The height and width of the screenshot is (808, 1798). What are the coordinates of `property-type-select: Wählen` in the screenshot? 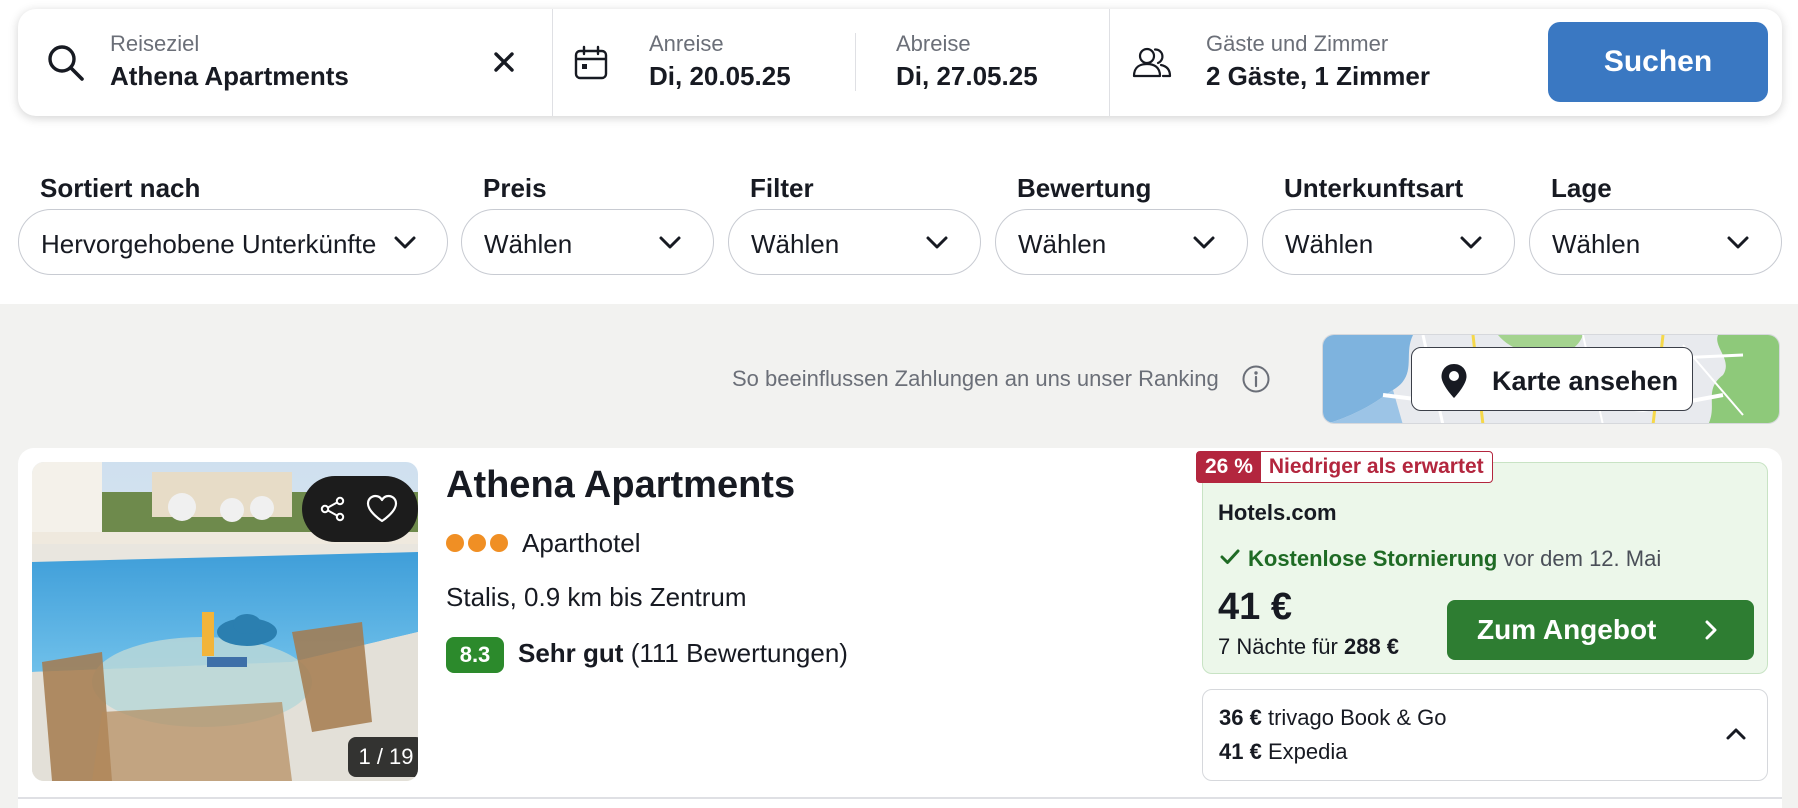 It's located at (1388, 242).